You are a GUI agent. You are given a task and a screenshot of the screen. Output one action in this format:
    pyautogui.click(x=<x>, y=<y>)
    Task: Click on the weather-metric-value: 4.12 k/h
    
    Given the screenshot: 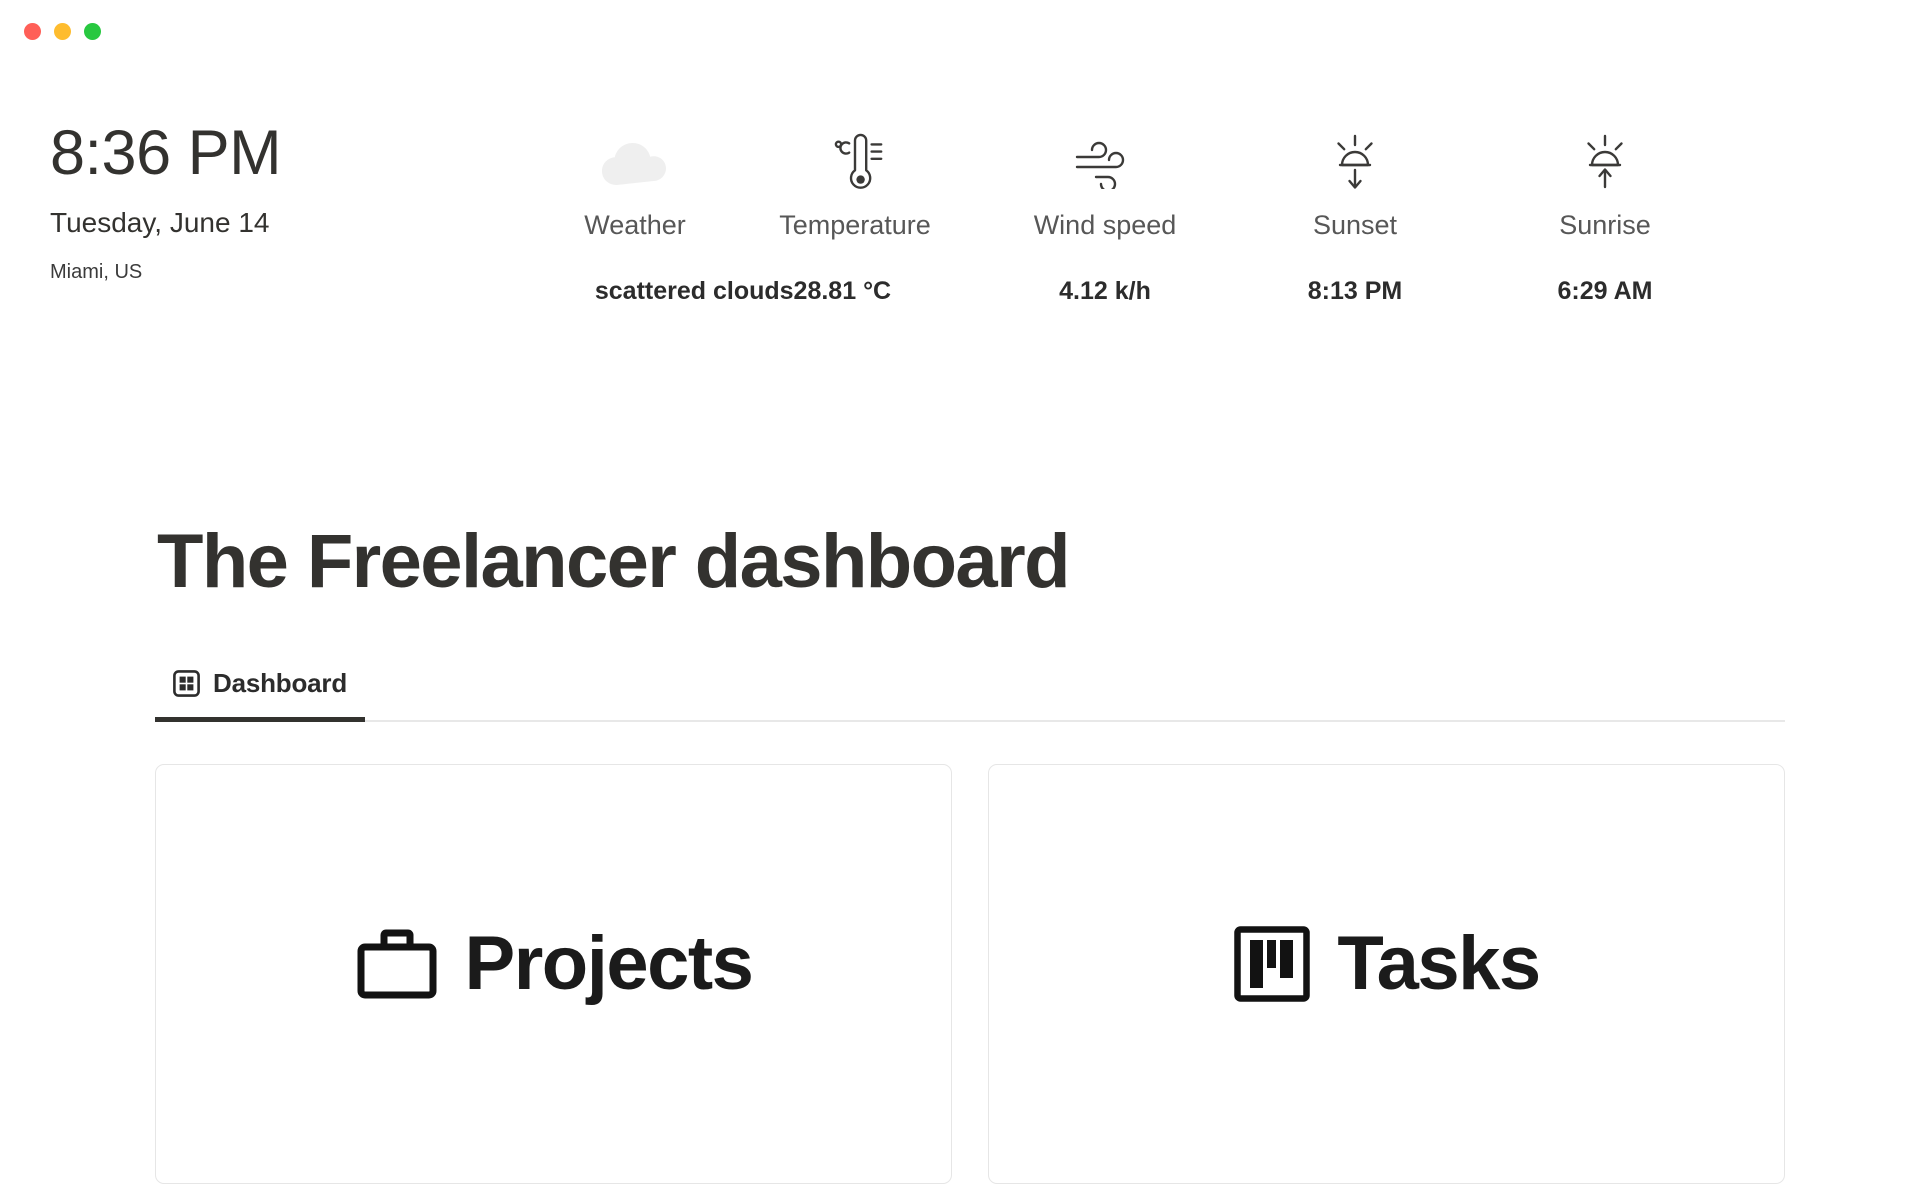 What is the action you would take?
    pyautogui.click(x=1105, y=291)
    